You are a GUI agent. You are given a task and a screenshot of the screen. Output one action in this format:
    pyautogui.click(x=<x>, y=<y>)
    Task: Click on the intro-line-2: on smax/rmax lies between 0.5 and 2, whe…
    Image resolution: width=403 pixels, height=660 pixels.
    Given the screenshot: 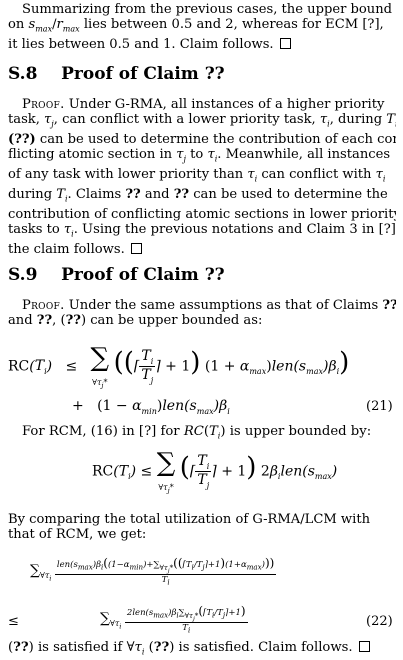 What is the action you would take?
    pyautogui.click(x=196, y=25)
    